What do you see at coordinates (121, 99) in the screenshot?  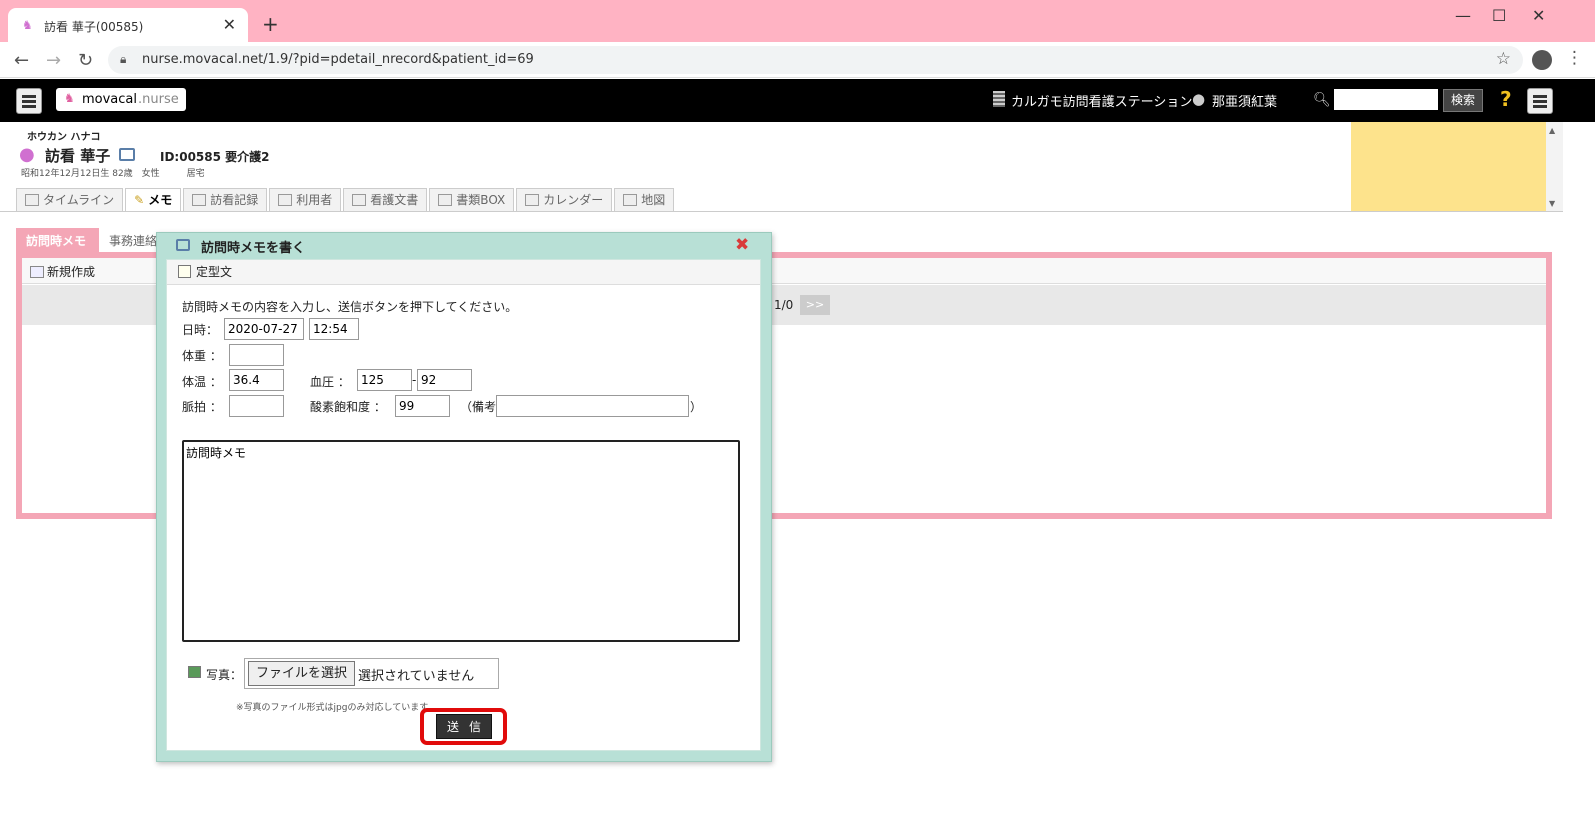 I see `app-logo: ♞ movacal .nurse` at bounding box center [121, 99].